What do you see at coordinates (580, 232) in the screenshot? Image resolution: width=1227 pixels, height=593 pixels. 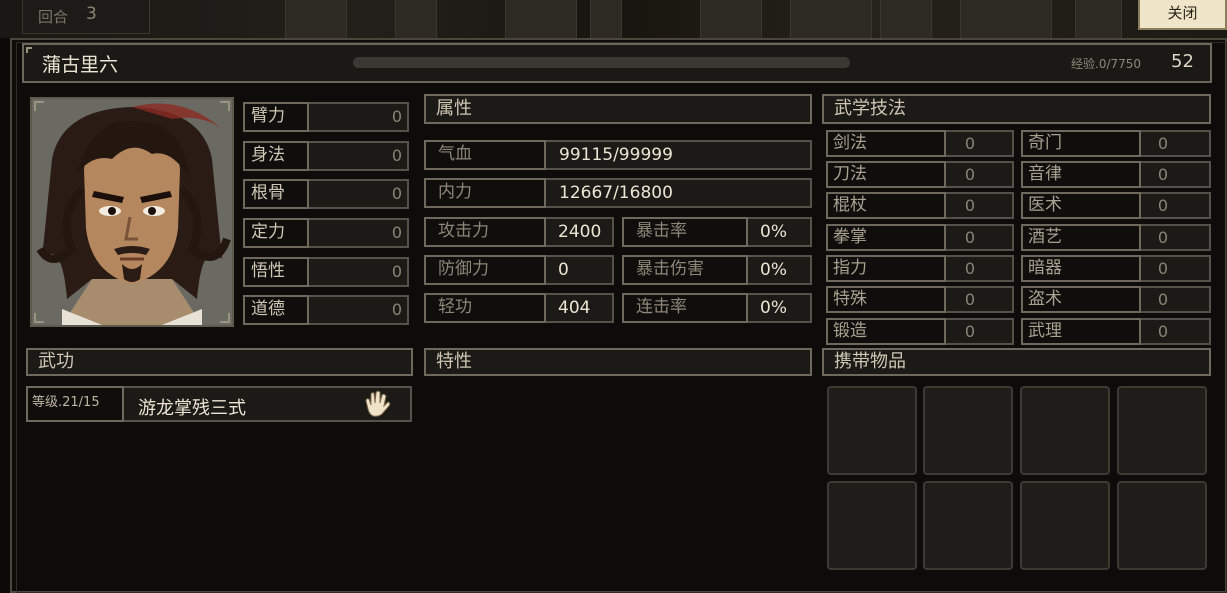 I see `attack-value: 2400` at bounding box center [580, 232].